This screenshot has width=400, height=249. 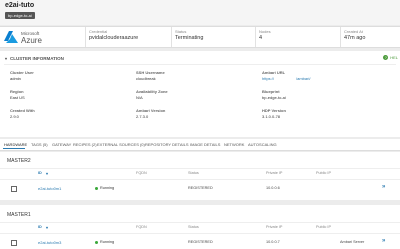 I want to click on tab-image-details: IMAGE DETAILS, so click(x=205, y=144).